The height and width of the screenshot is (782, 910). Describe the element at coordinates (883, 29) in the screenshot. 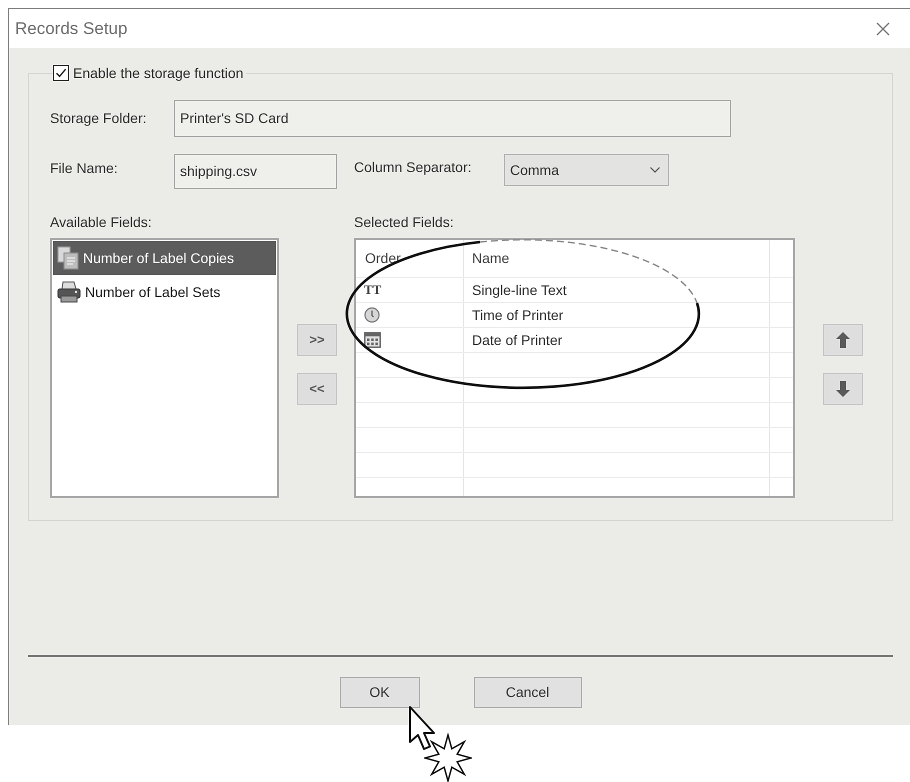

I see `close-icon` at that location.